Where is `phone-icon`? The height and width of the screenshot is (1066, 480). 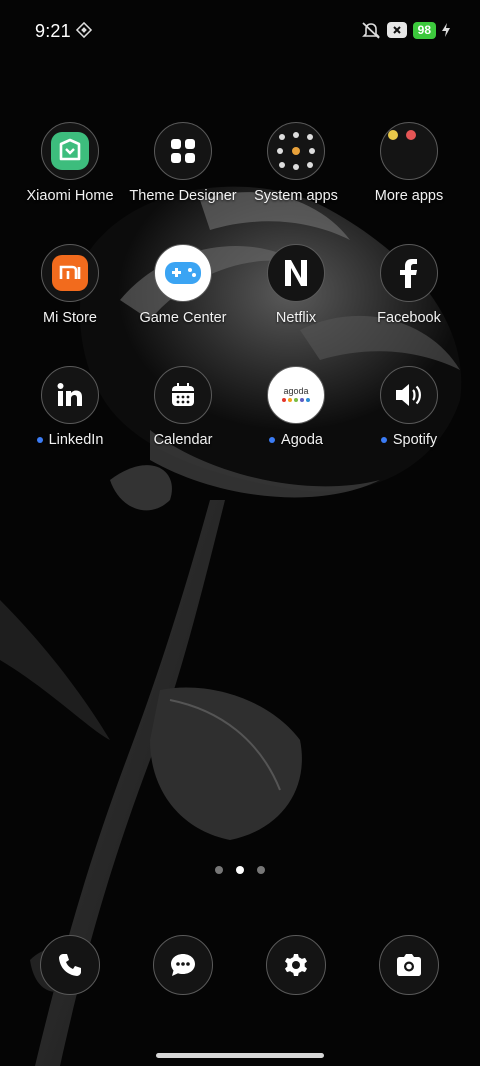 phone-icon is located at coordinates (70, 965).